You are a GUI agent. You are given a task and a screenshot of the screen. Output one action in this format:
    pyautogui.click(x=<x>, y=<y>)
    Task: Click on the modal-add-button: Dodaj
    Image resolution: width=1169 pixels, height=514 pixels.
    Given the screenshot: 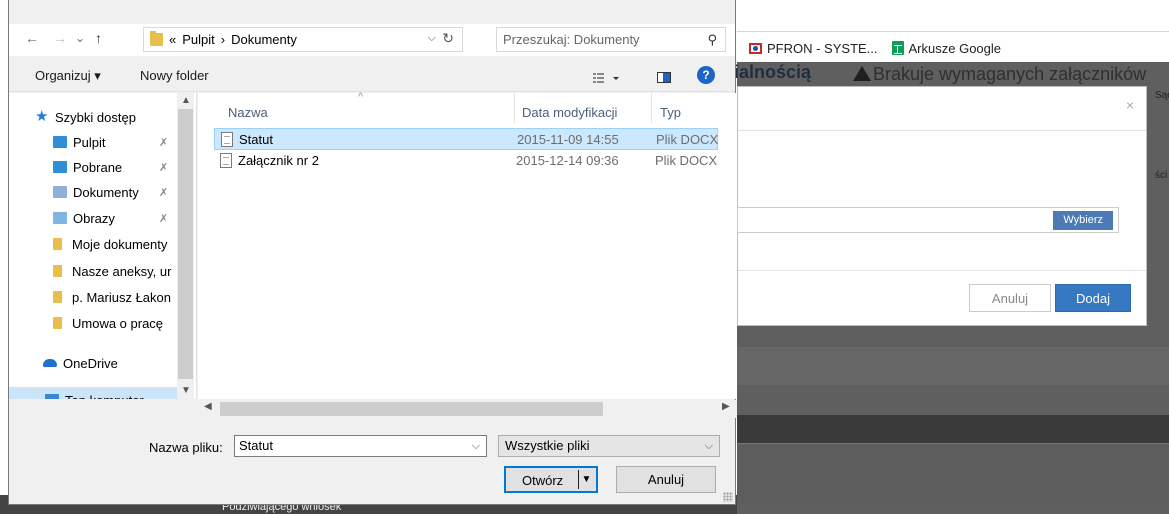 What is the action you would take?
    pyautogui.click(x=1093, y=298)
    